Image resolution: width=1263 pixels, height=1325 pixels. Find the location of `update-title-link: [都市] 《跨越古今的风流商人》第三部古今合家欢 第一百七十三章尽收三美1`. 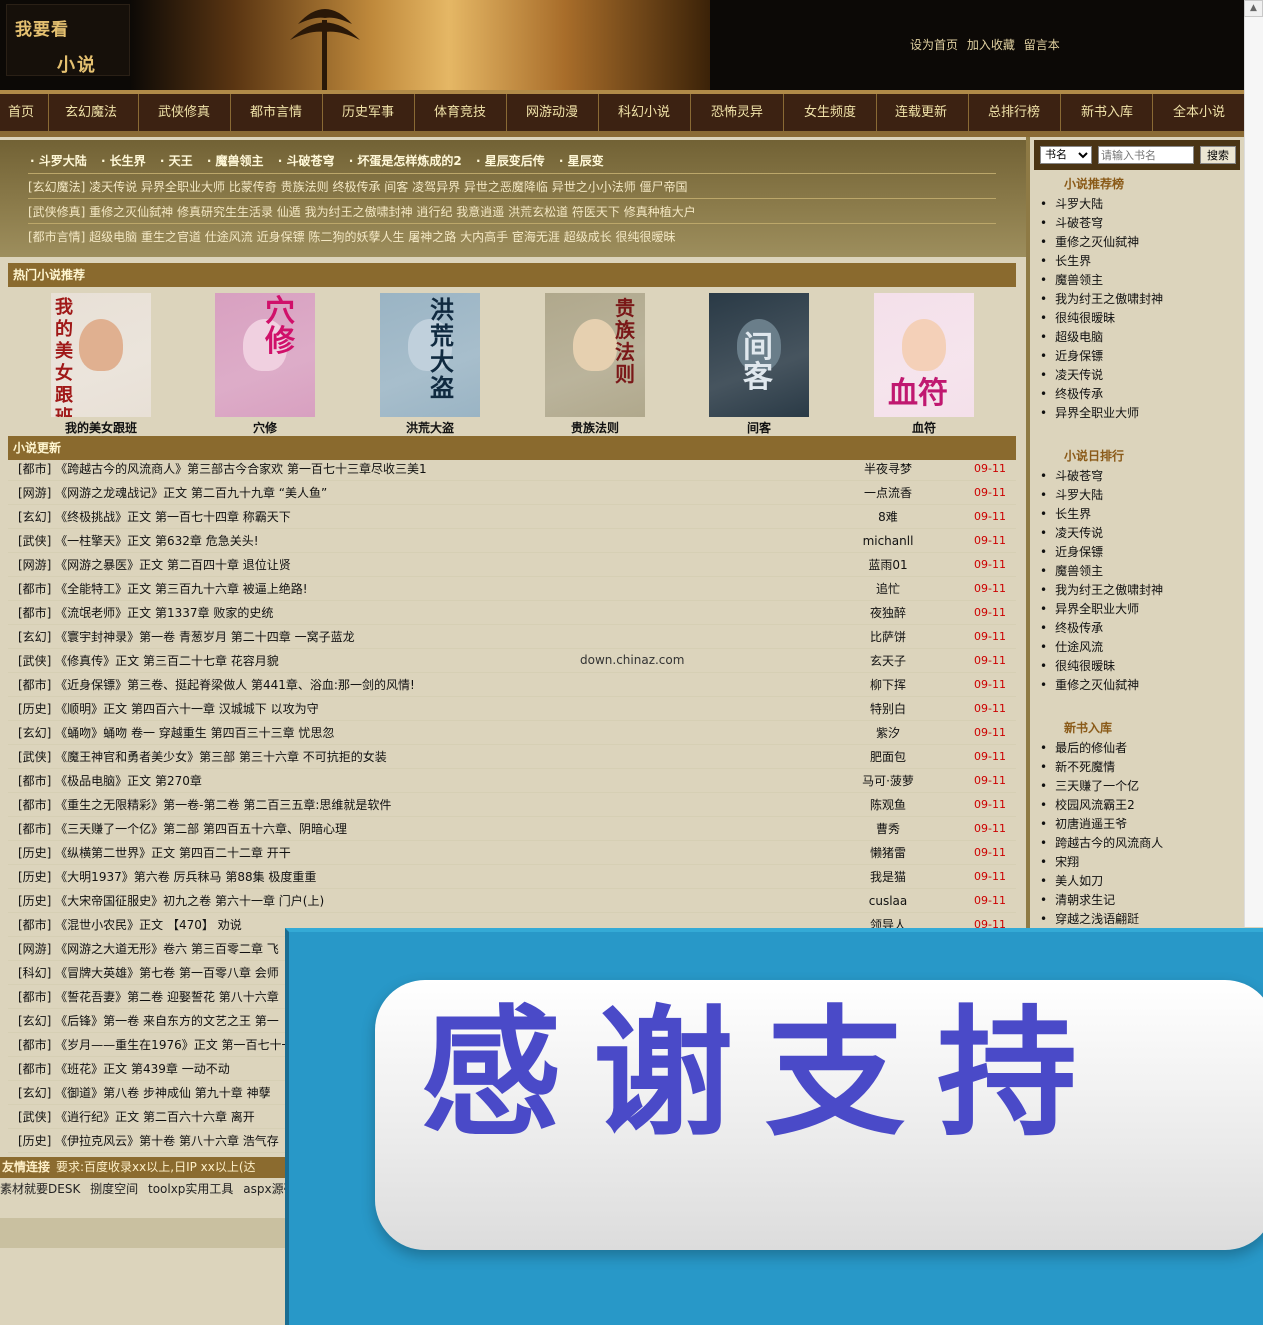

update-title-link: [都市] 《跨越古今的风流商人》第三部古今合家欢 第一百七十三章尽收三美1 is located at coordinates (222, 469).